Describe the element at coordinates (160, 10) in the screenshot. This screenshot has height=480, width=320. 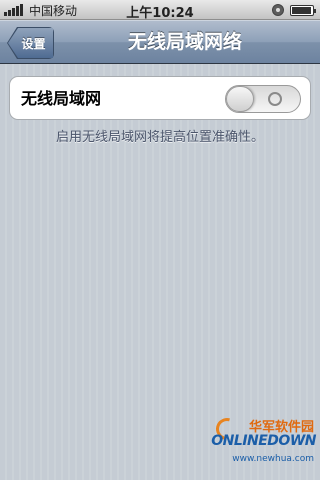
I see `status-bar: 中国移动 上午10:24` at that location.